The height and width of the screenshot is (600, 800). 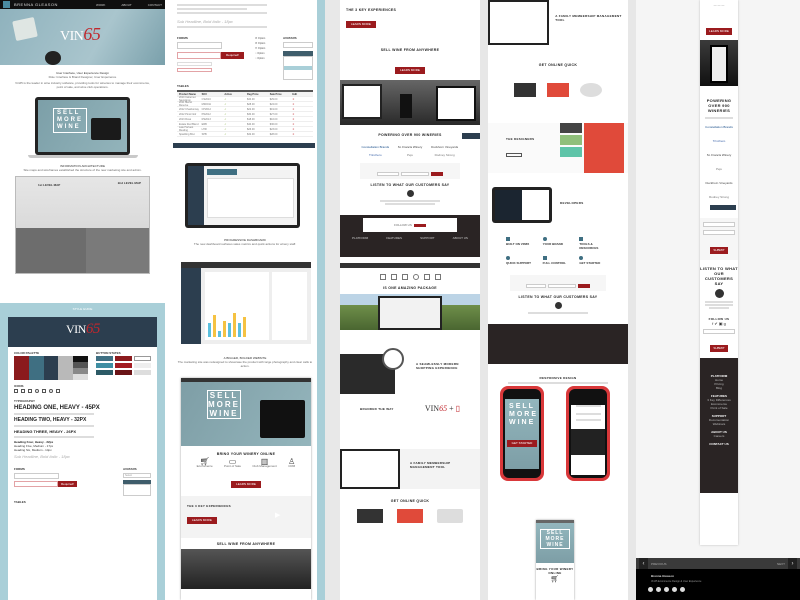 I want to click on laptop-screen: SELL MORE WINE, so click(x=82, y=126).